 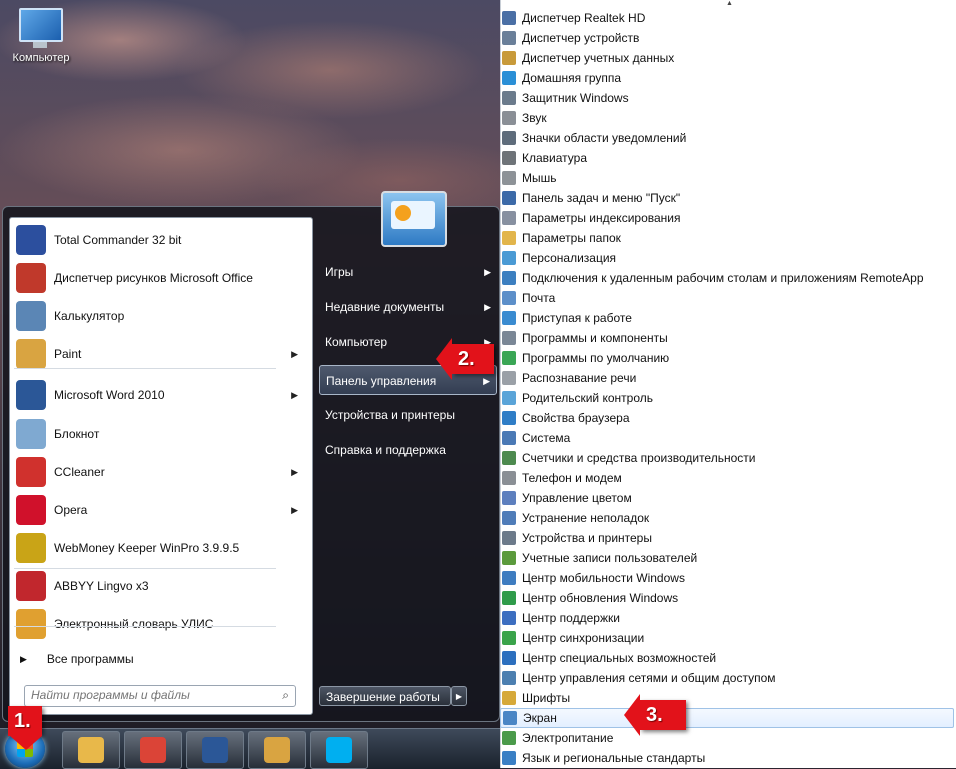 I want to click on control-panel-item: Приступая к работе, so click(x=727, y=318).